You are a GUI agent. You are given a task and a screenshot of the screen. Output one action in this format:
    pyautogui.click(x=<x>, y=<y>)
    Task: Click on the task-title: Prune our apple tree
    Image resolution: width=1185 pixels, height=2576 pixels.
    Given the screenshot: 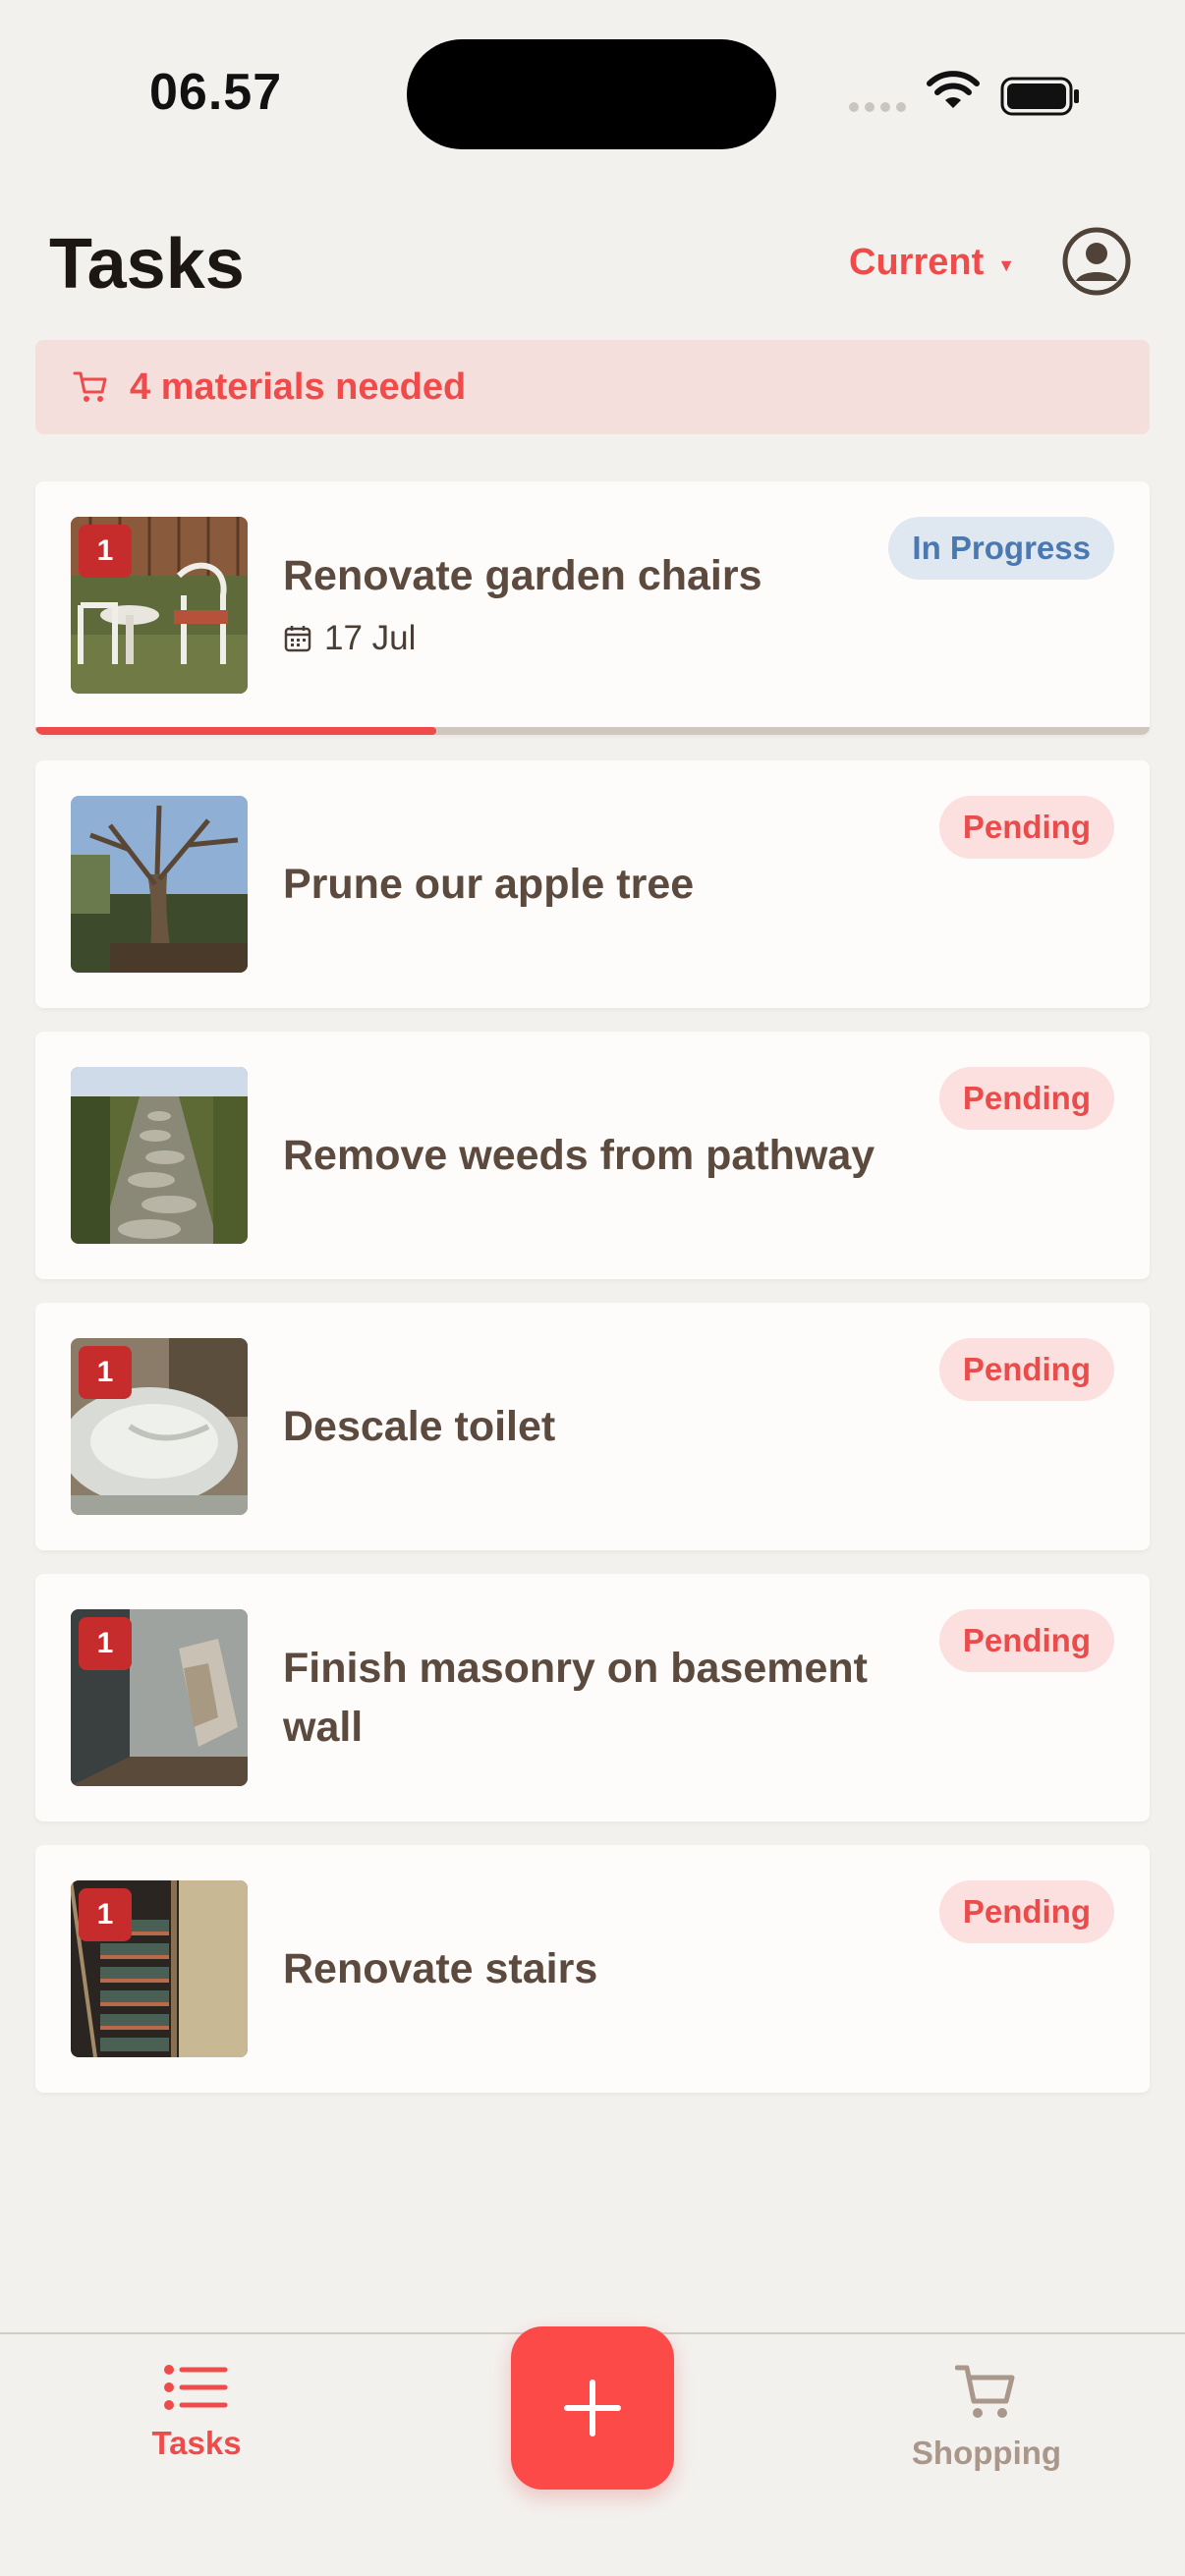 What is the action you would take?
    pyautogui.click(x=489, y=884)
    